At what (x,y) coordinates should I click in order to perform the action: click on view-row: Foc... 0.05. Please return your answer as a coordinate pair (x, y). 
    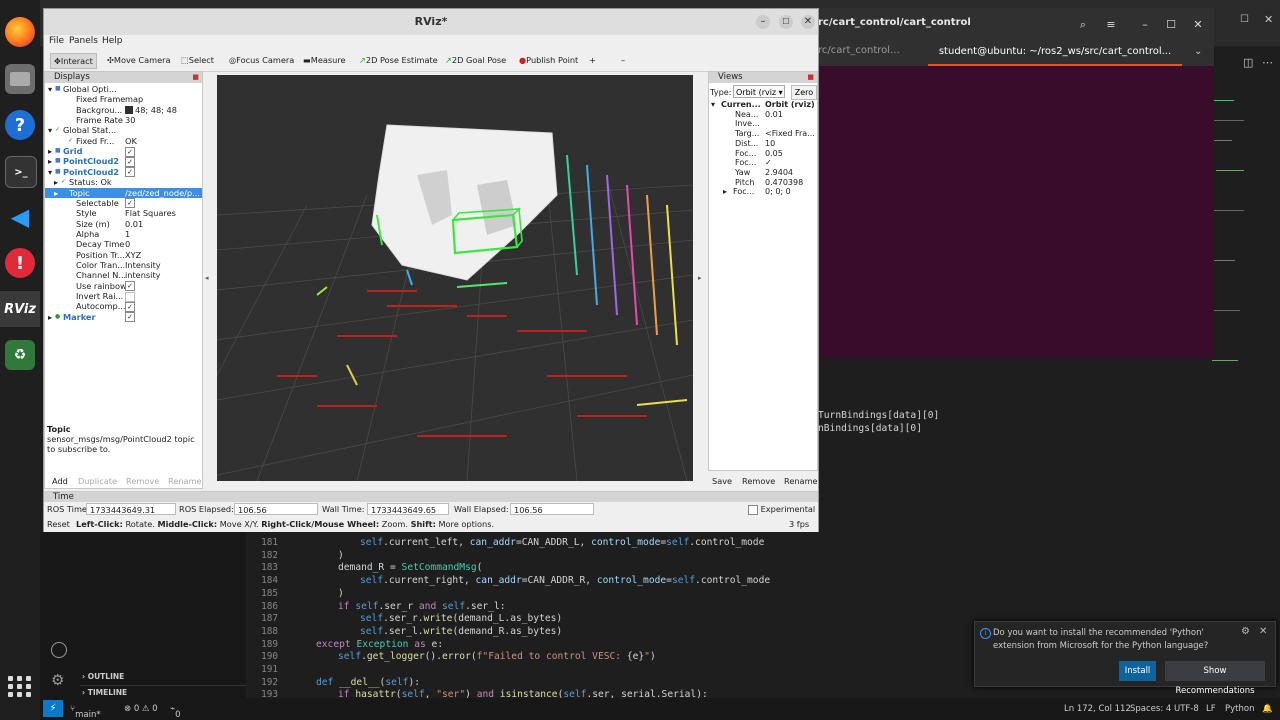
    Looking at the image, I should click on (763, 154).